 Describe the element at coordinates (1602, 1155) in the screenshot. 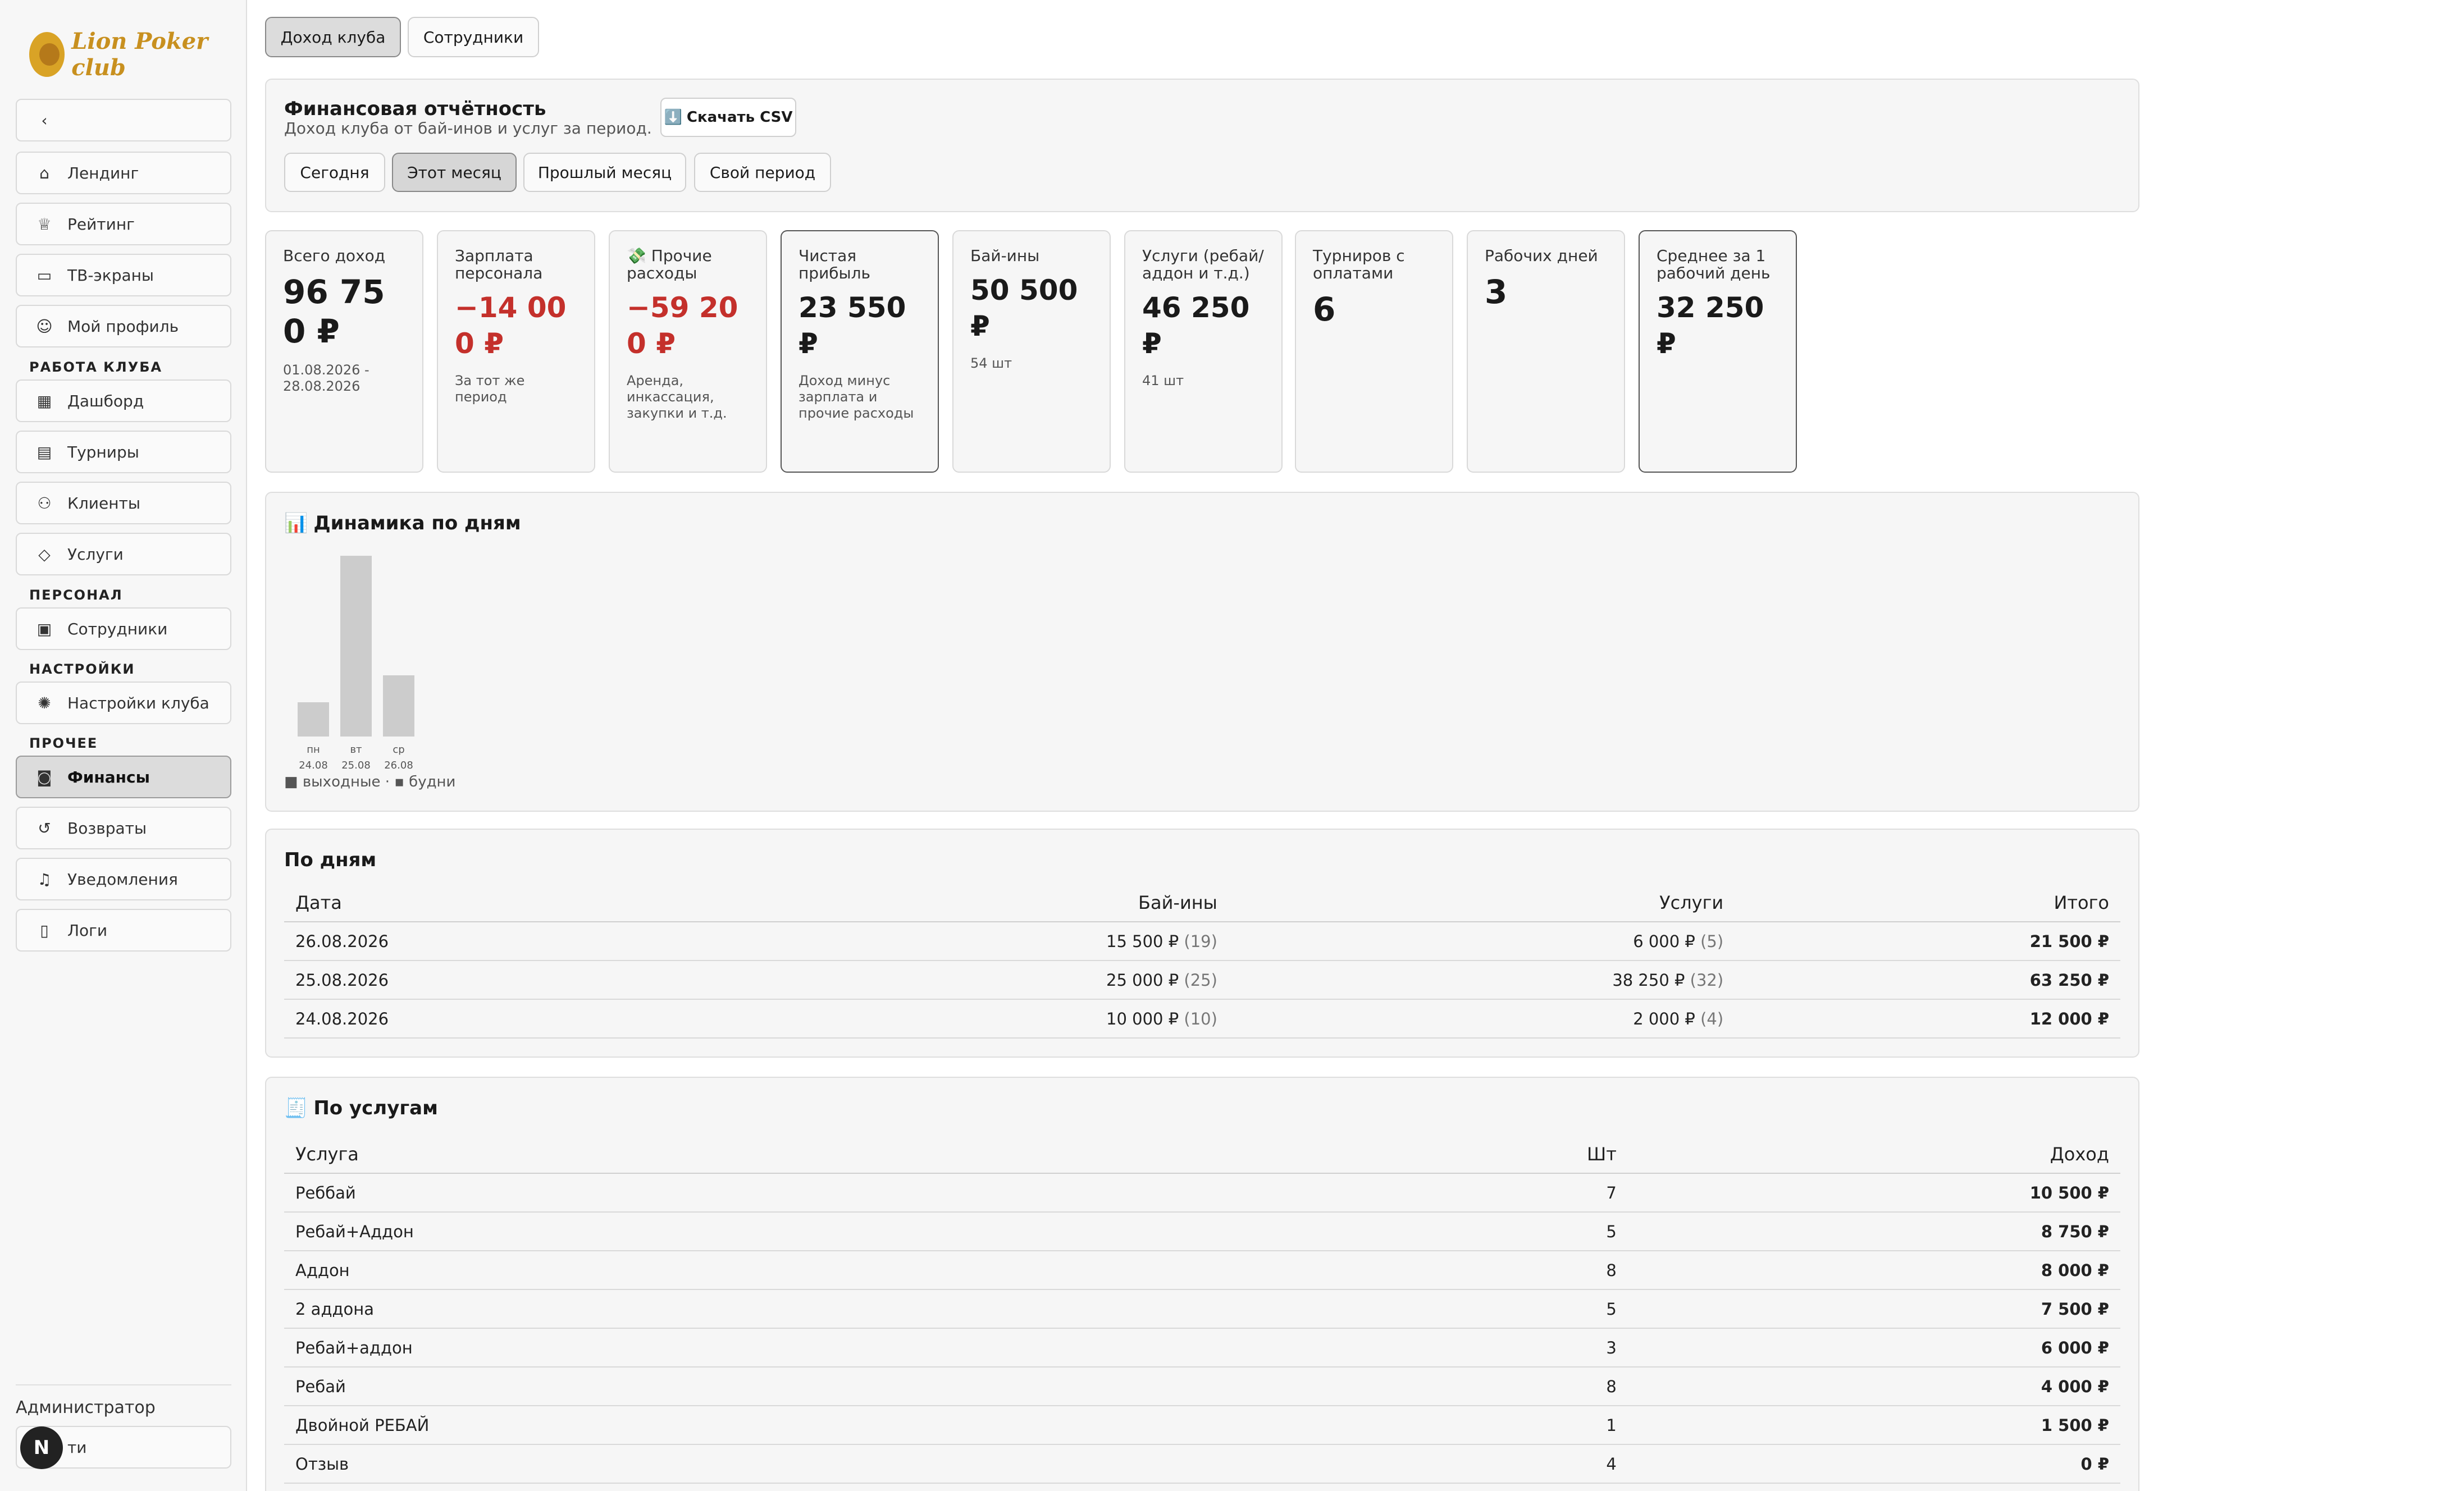

I see `col-qty: Шт` at that location.